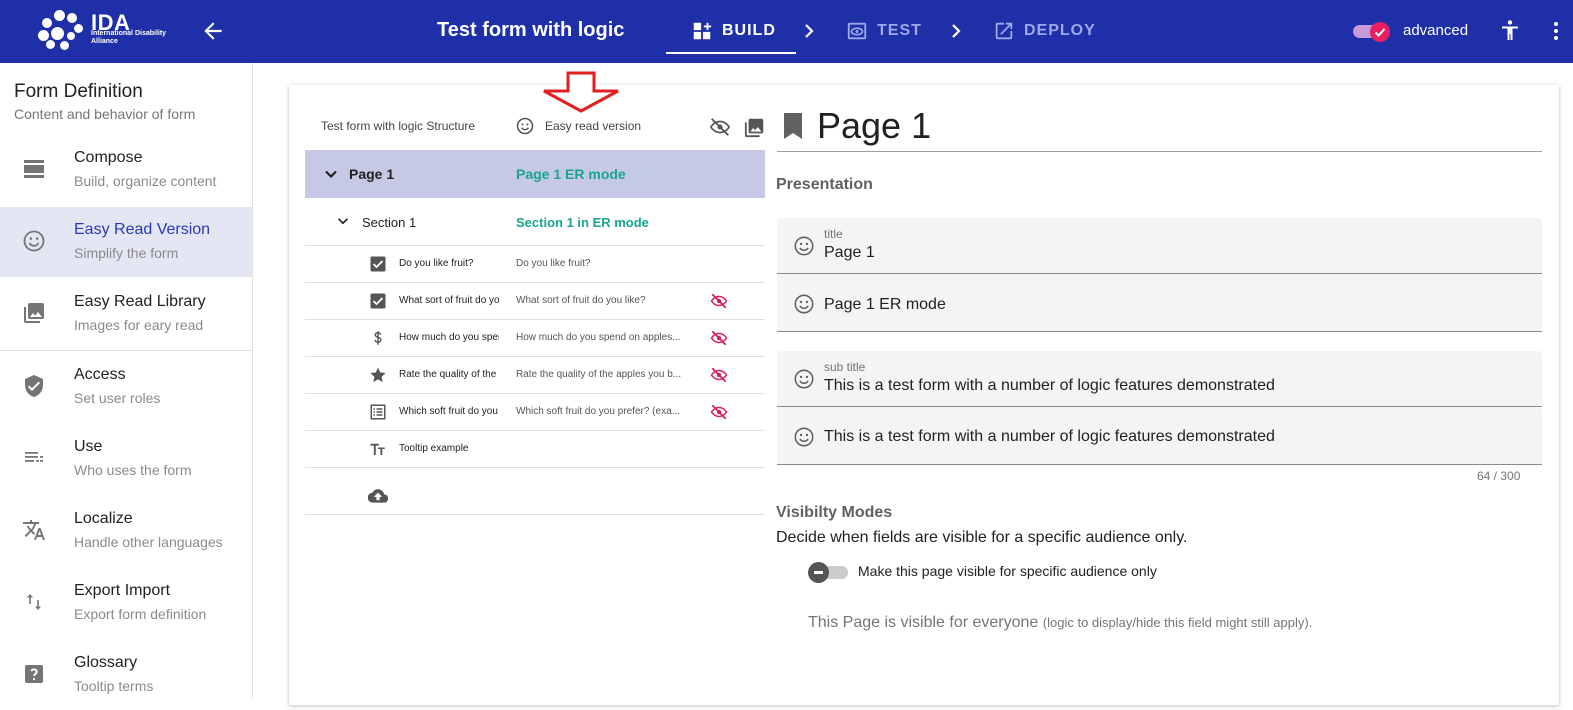 The height and width of the screenshot is (710, 1573). What do you see at coordinates (142, 229) in the screenshot?
I see `sidebar-item-label: Easy Read Version` at bounding box center [142, 229].